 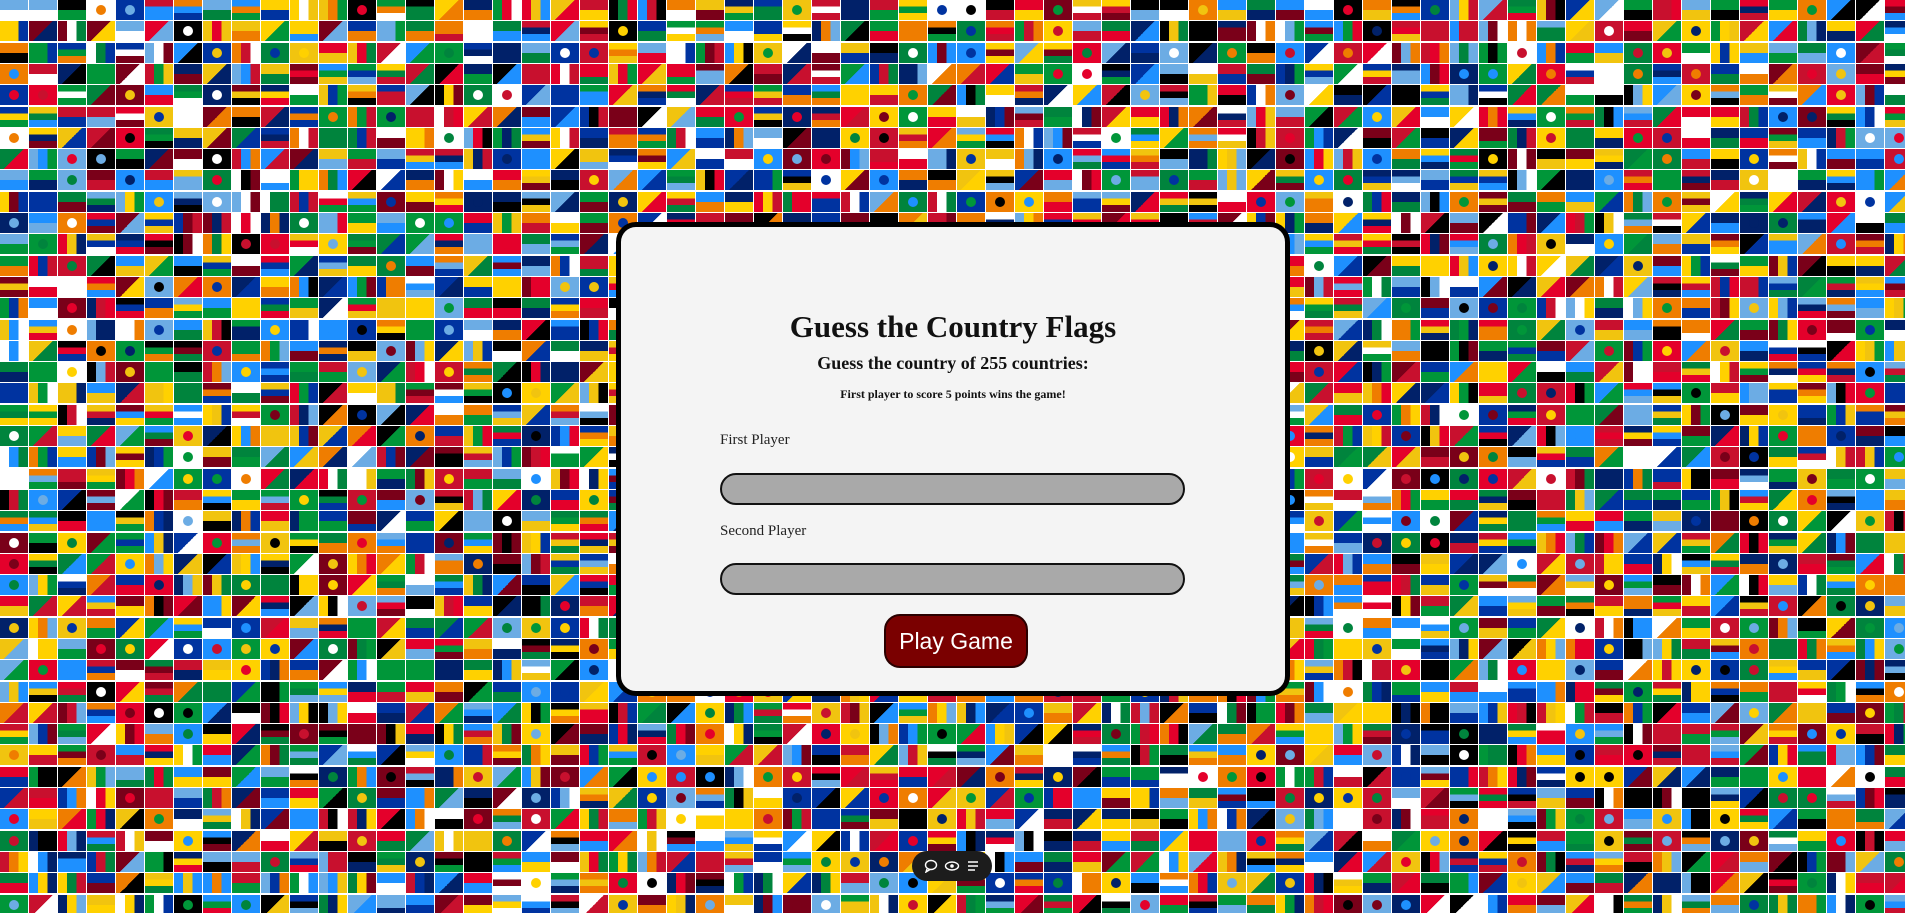 I want to click on subtitle: Guess the country of 255 countries:, so click(x=953, y=363).